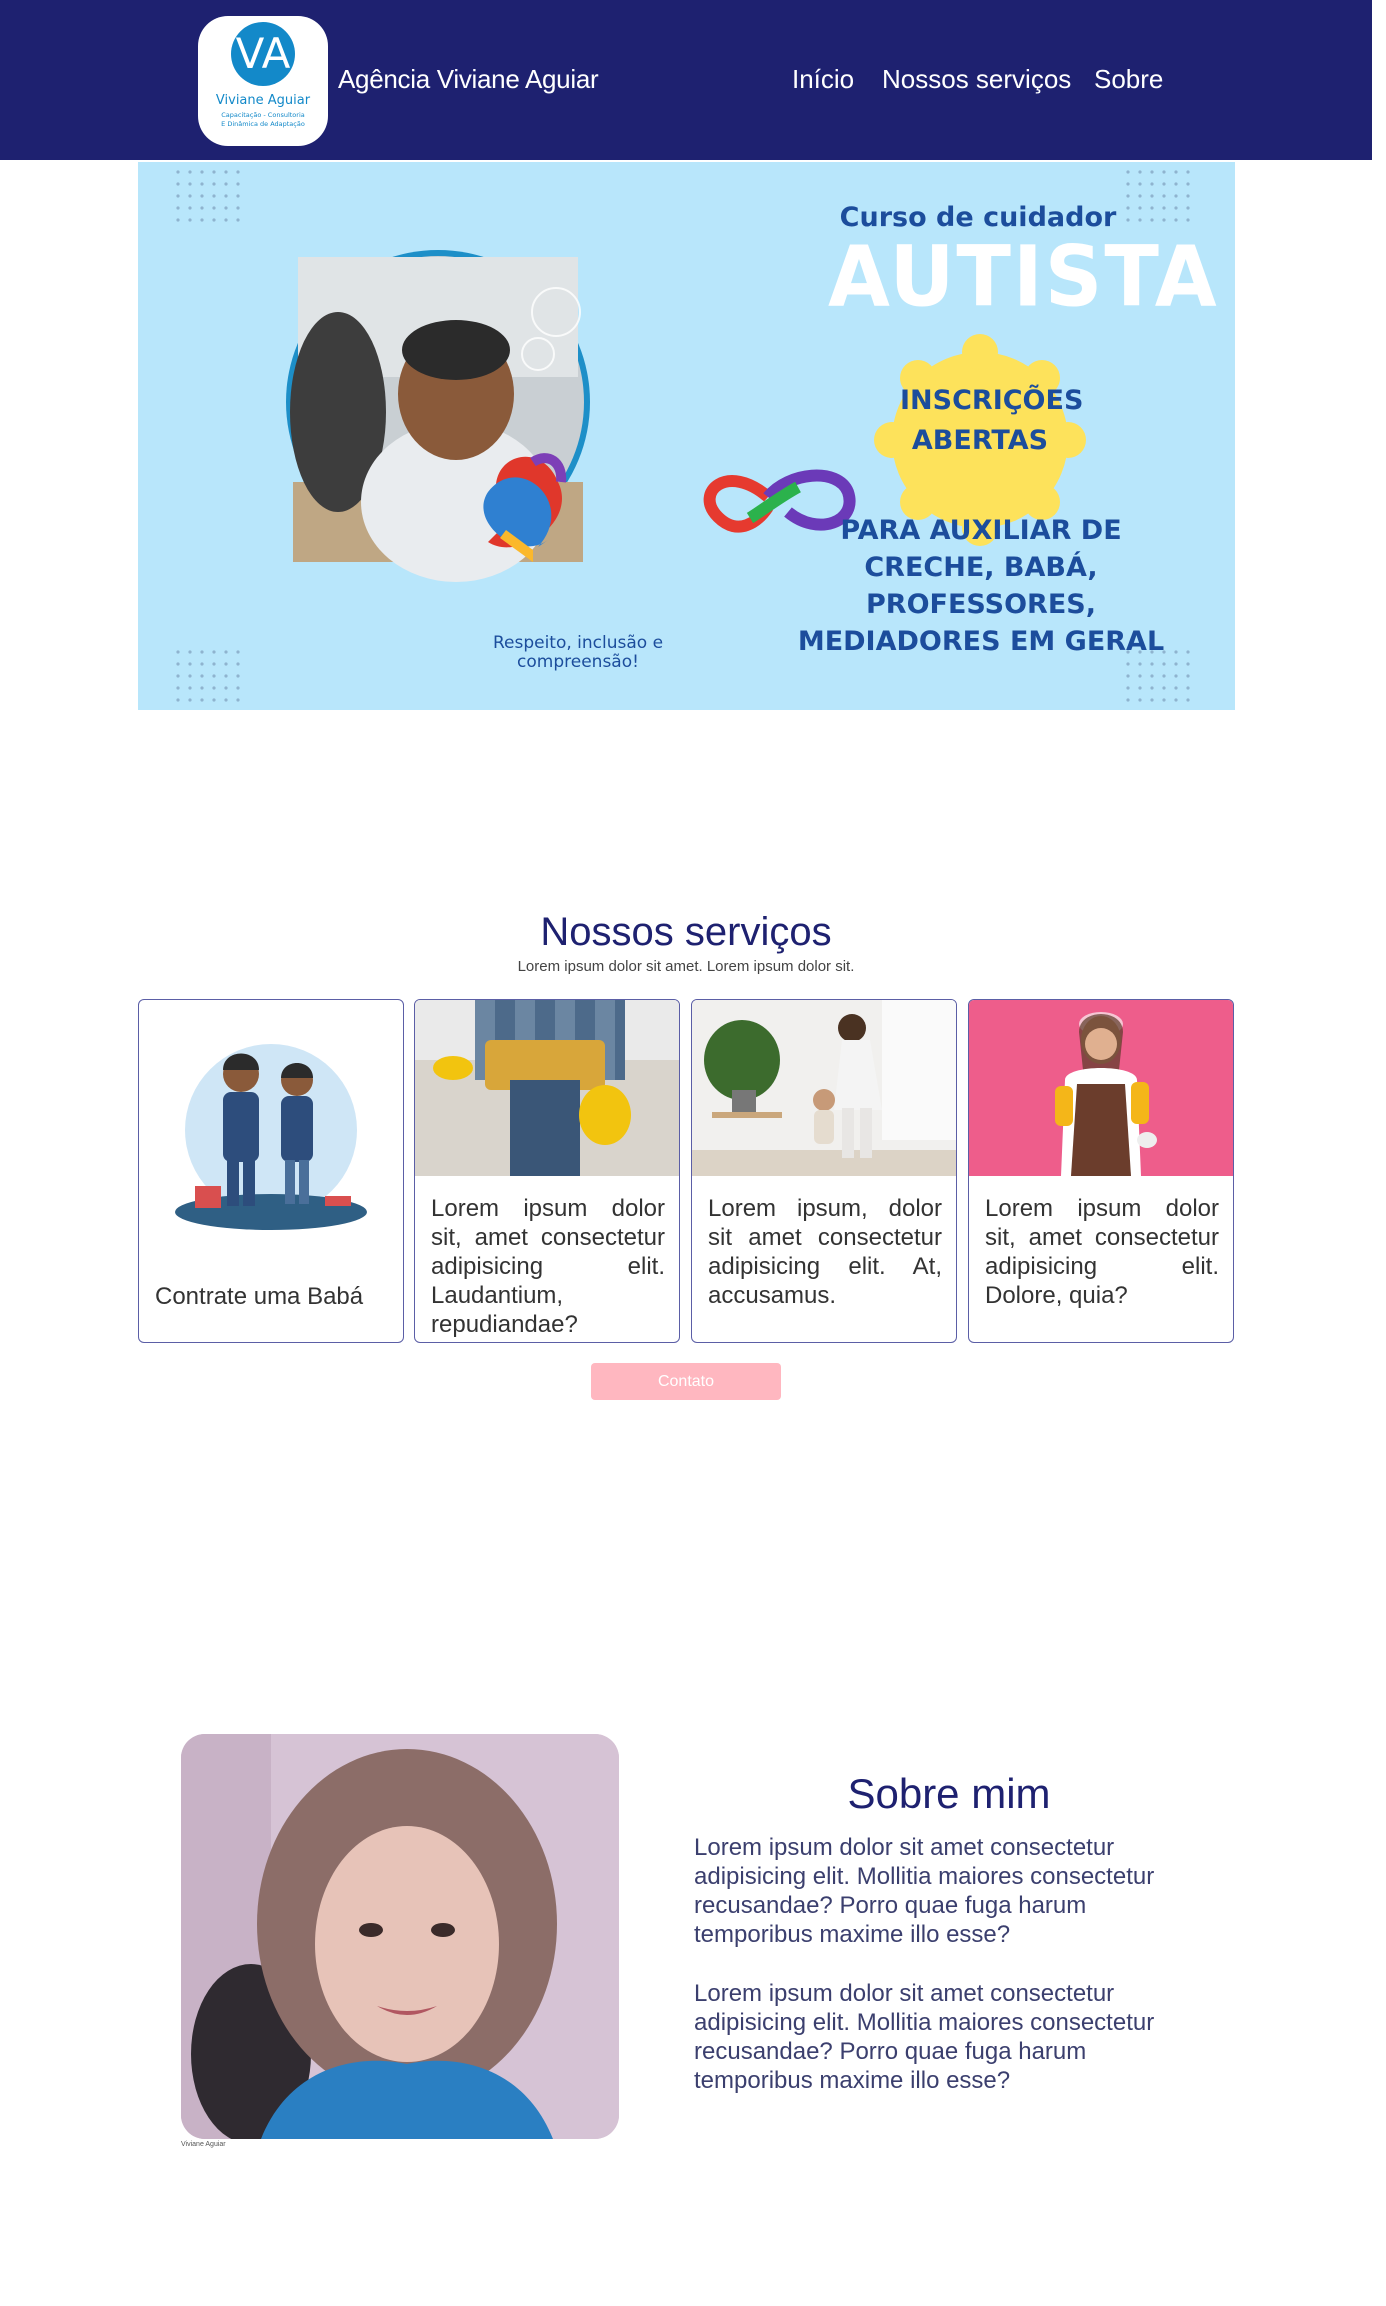 This screenshot has width=1386, height=2306. I want to click on about-title: Sobre mim, so click(949, 1793).